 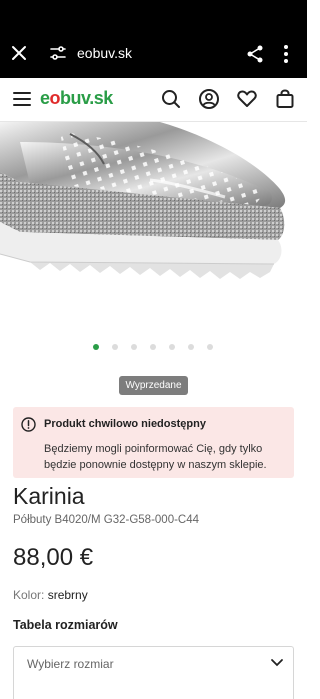 What do you see at coordinates (67, 595) in the screenshot?
I see `color-value: srebrny` at bounding box center [67, 595].